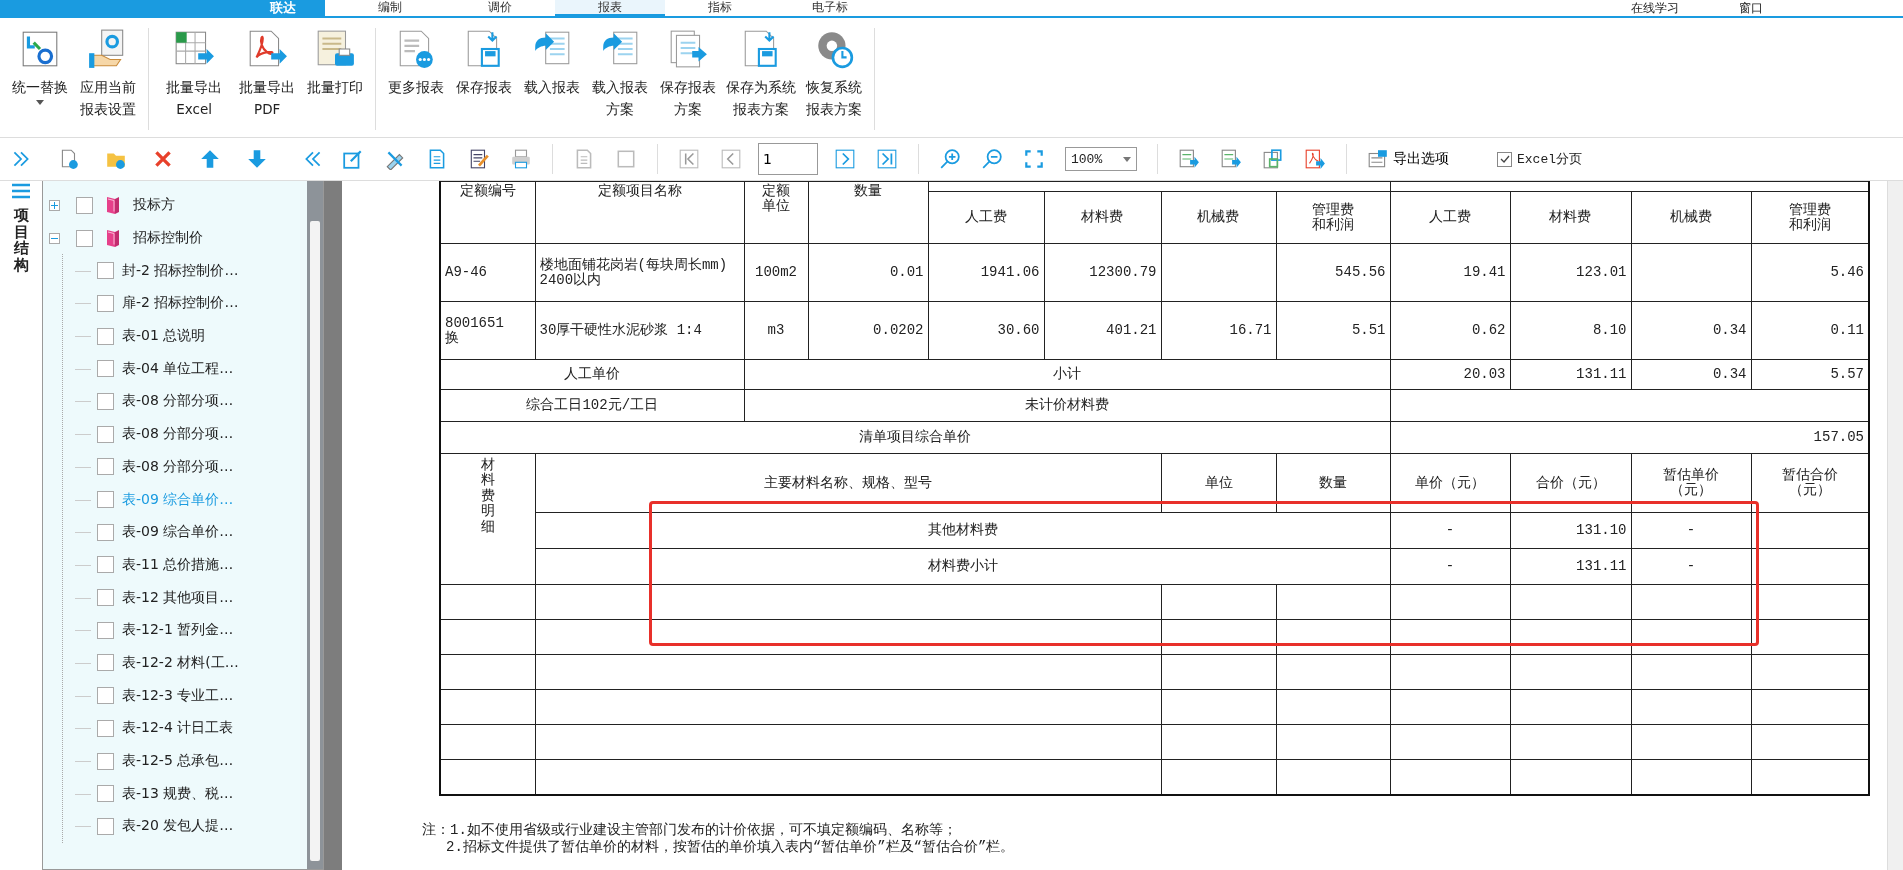 The height and width of the screenshot is (870, 1903). Describe the element at coordinates (390, 8) in the screenshot. I see `menu-tab: 编制` at that location.